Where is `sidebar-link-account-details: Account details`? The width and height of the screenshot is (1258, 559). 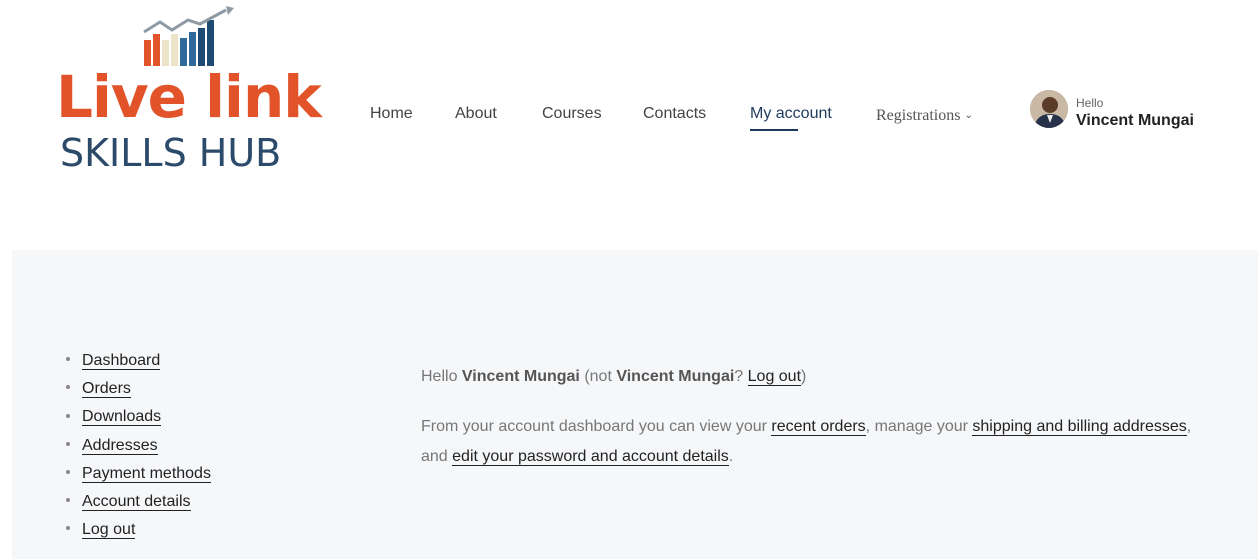 sidebar-link-account-details: Account details is located at coordinates (136, 501).